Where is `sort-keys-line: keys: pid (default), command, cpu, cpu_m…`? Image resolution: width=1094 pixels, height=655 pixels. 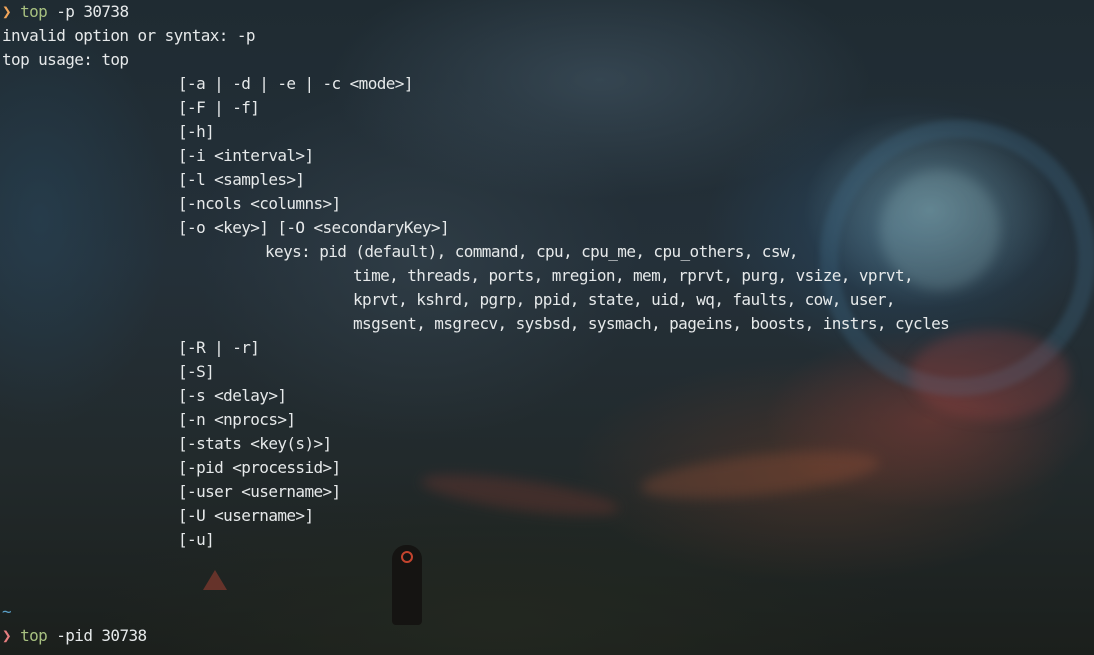 sort-keys-line: keys: pid (default), command, cpu, cpu_m… is located at coordinates (532, 251).